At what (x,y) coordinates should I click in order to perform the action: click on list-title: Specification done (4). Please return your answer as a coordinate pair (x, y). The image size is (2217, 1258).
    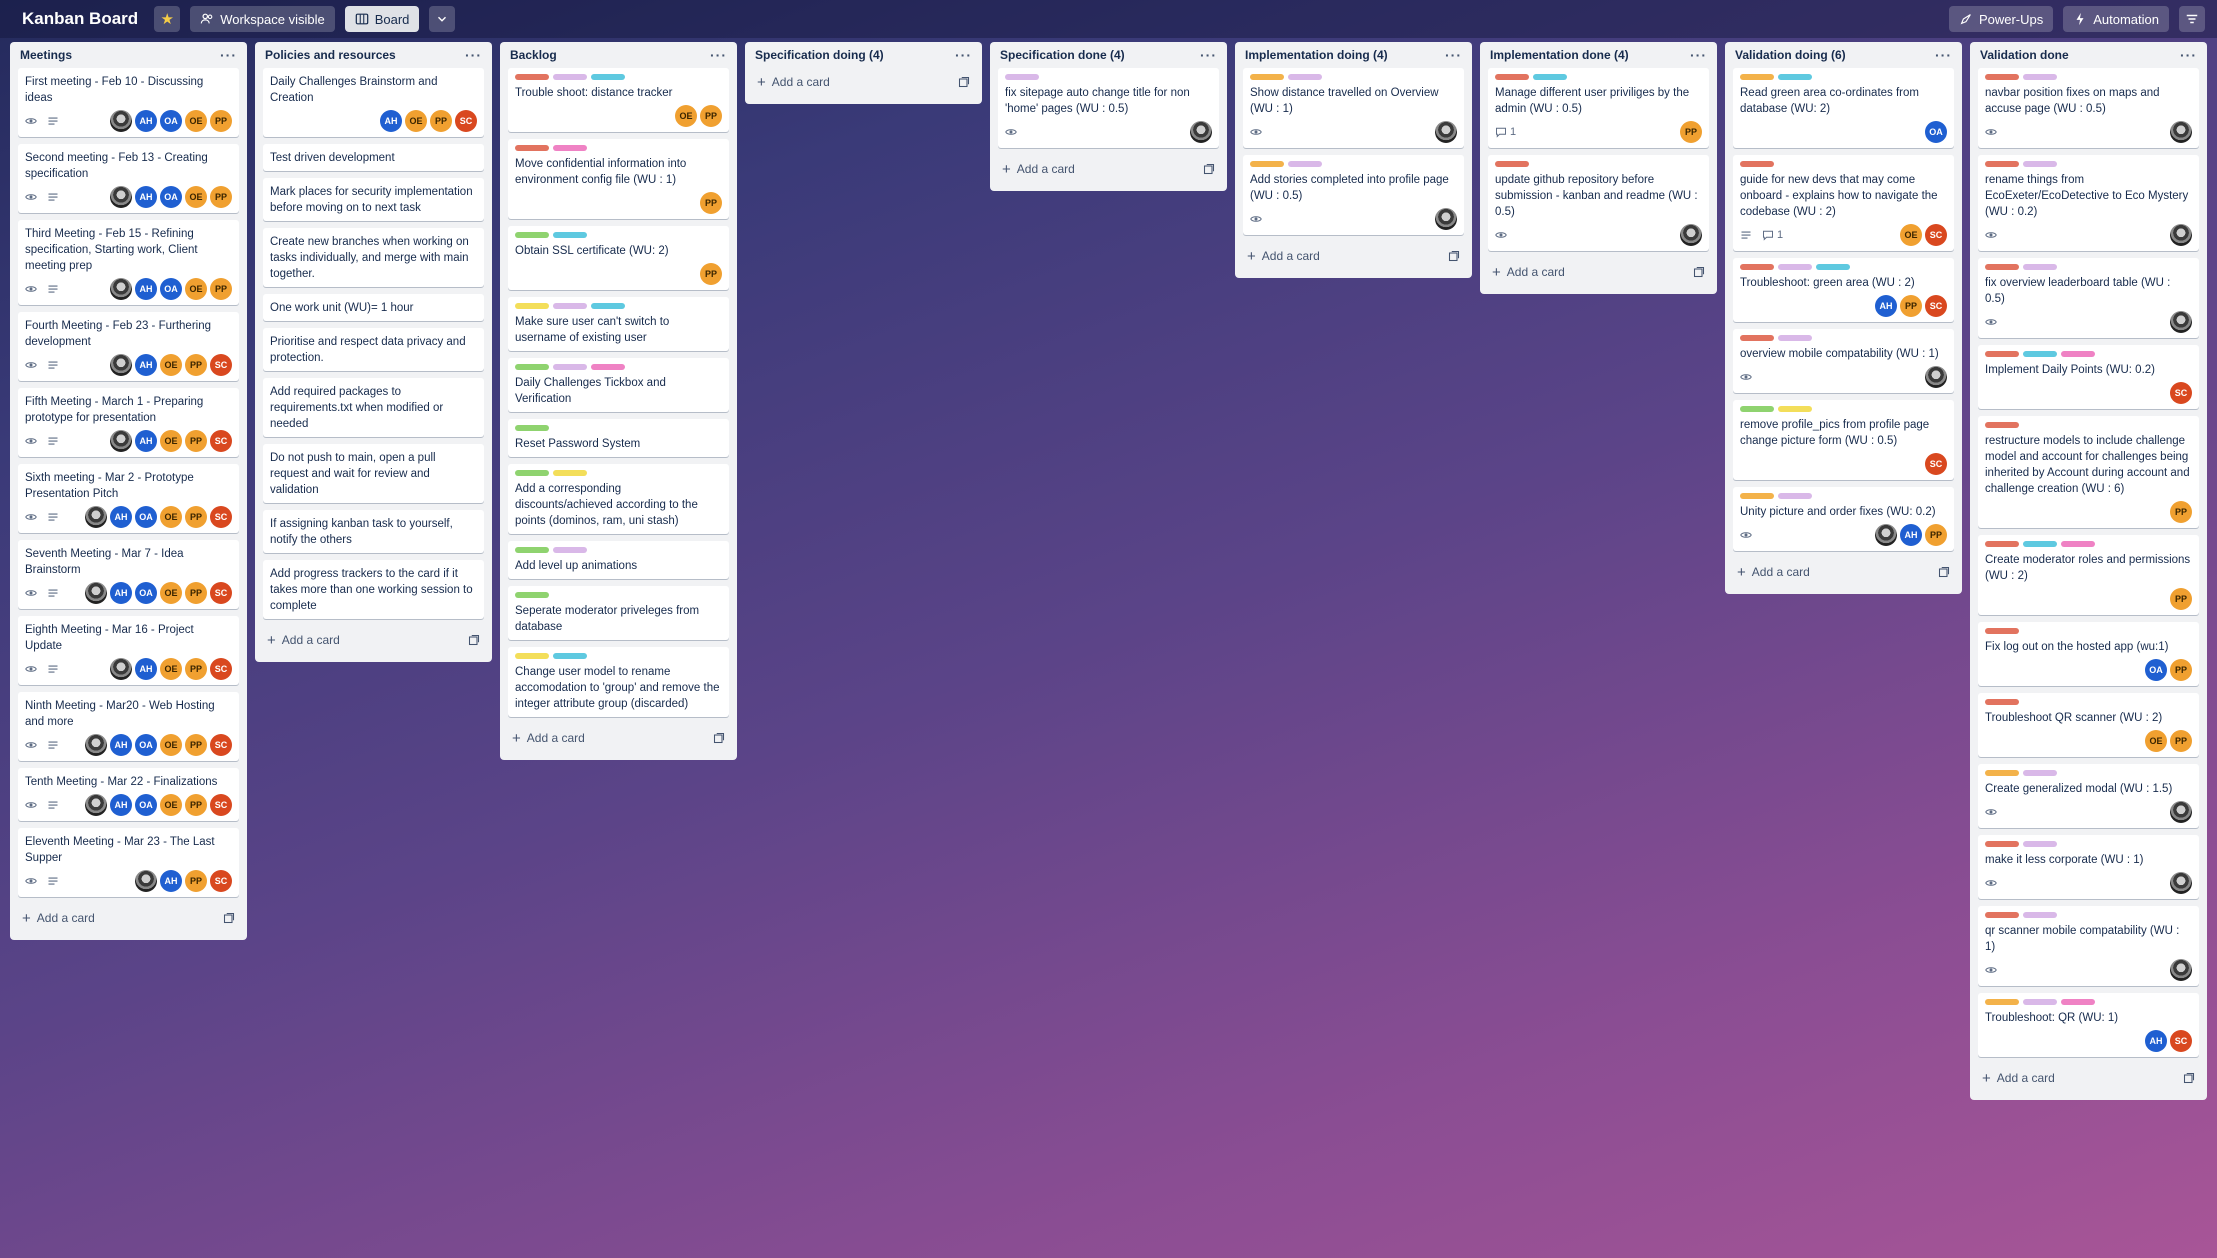
    Looking at the image, I should click on (1062, 55).